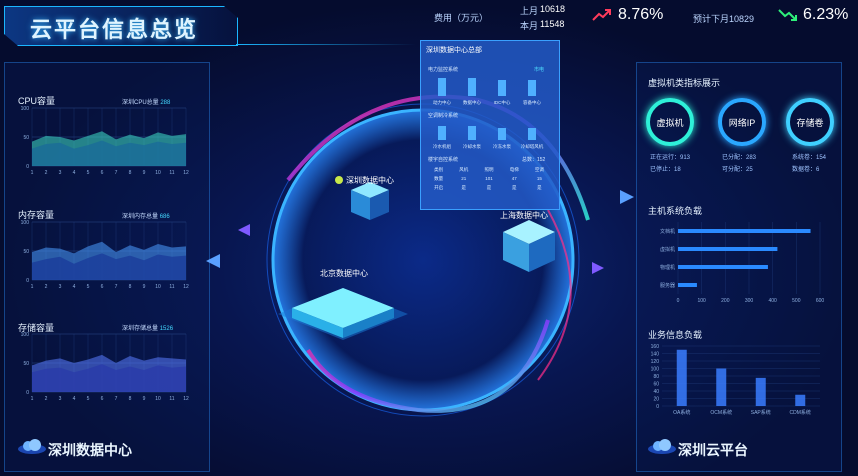  Describe the element at coordinates (667, 285) in the screenshot. I see `y-tick-label: 服务器` at that location.